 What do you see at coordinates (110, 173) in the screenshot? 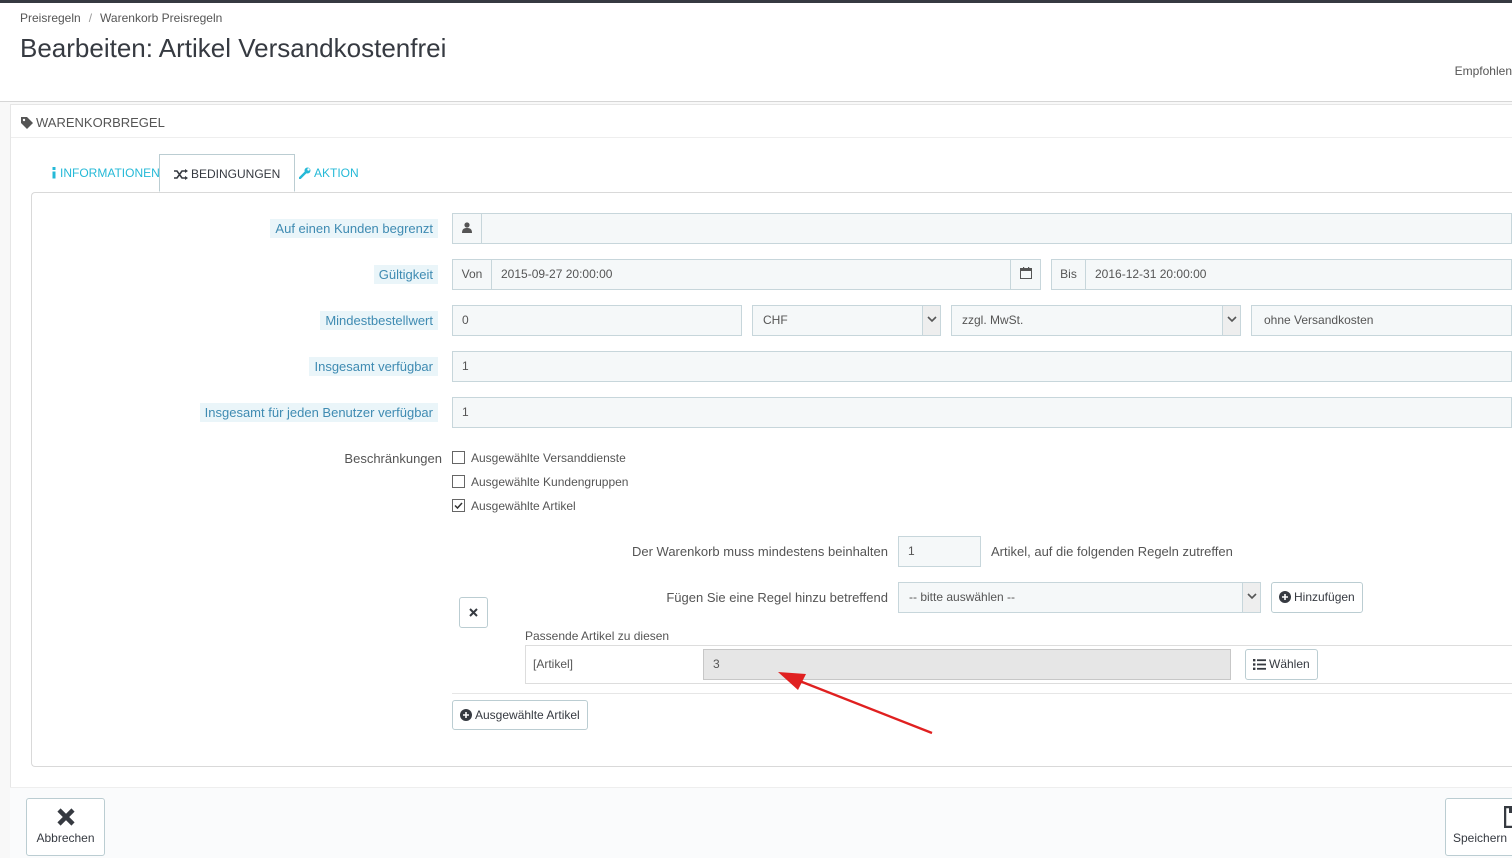
I see `tab-label: Informationen` at bounding box center [110, 173].